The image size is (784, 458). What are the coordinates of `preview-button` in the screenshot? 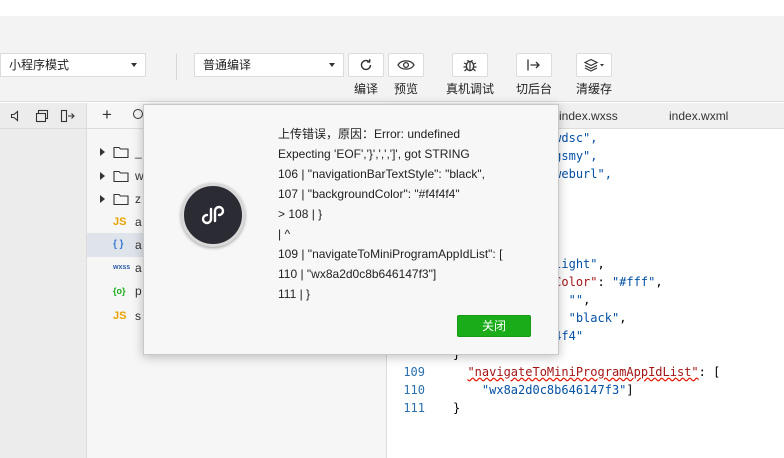 It's located at (406, 65).